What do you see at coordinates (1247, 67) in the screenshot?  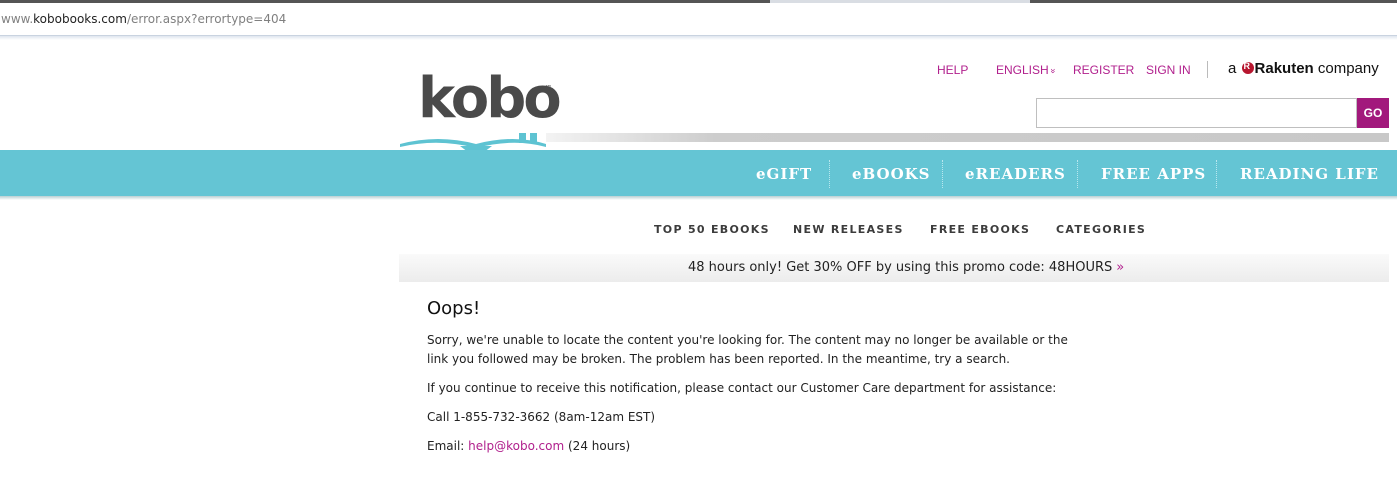 I see `rakuten-badge-icon` at bounding box center [1247, 67].